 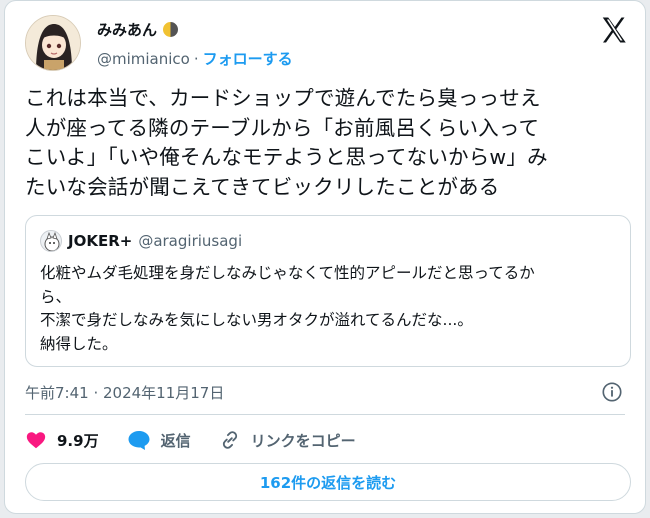 What do you see at coordinates (36, 440) in the screenshot?
I see `heart-icon` at bounding box center [36, 440].